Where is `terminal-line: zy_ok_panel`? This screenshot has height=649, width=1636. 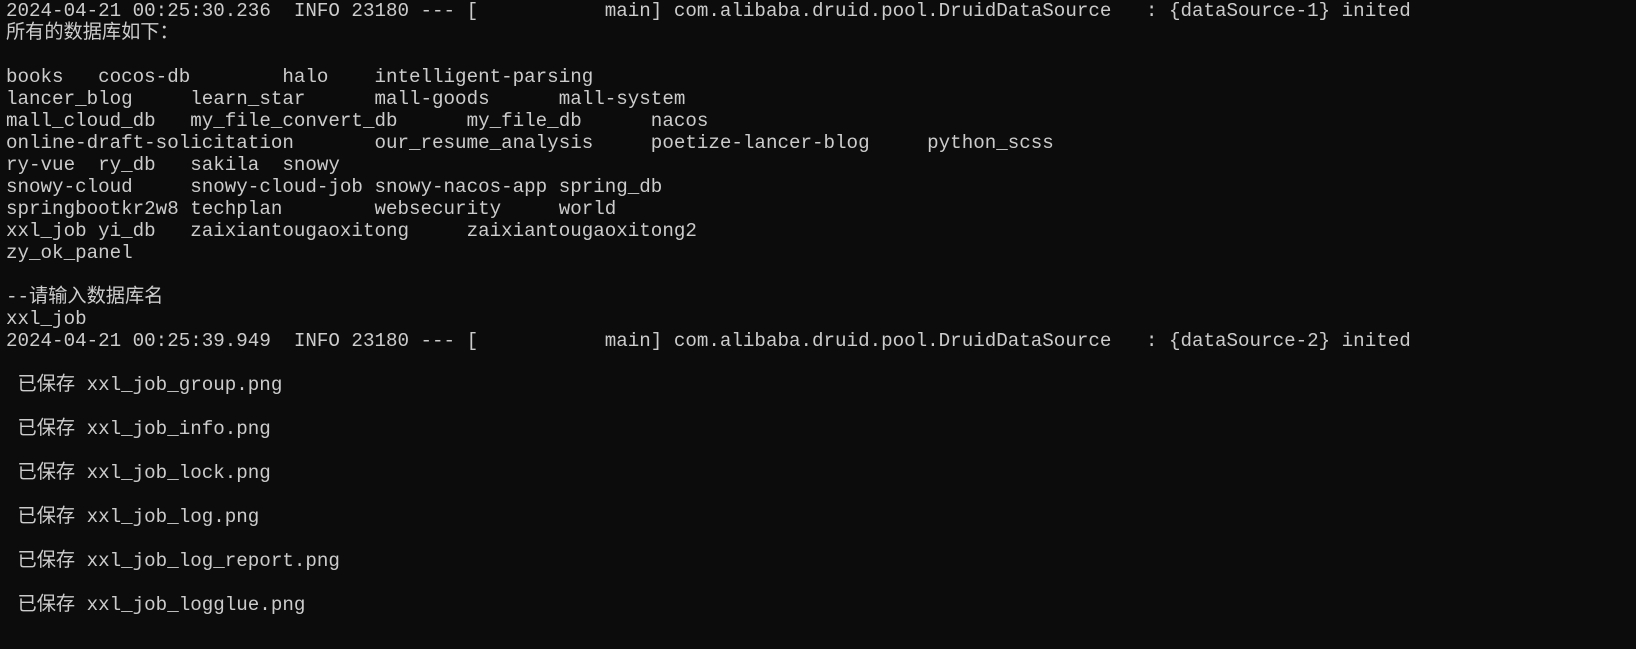
terminal-line: zy_ok_panel is located at coordinates (69, 253).